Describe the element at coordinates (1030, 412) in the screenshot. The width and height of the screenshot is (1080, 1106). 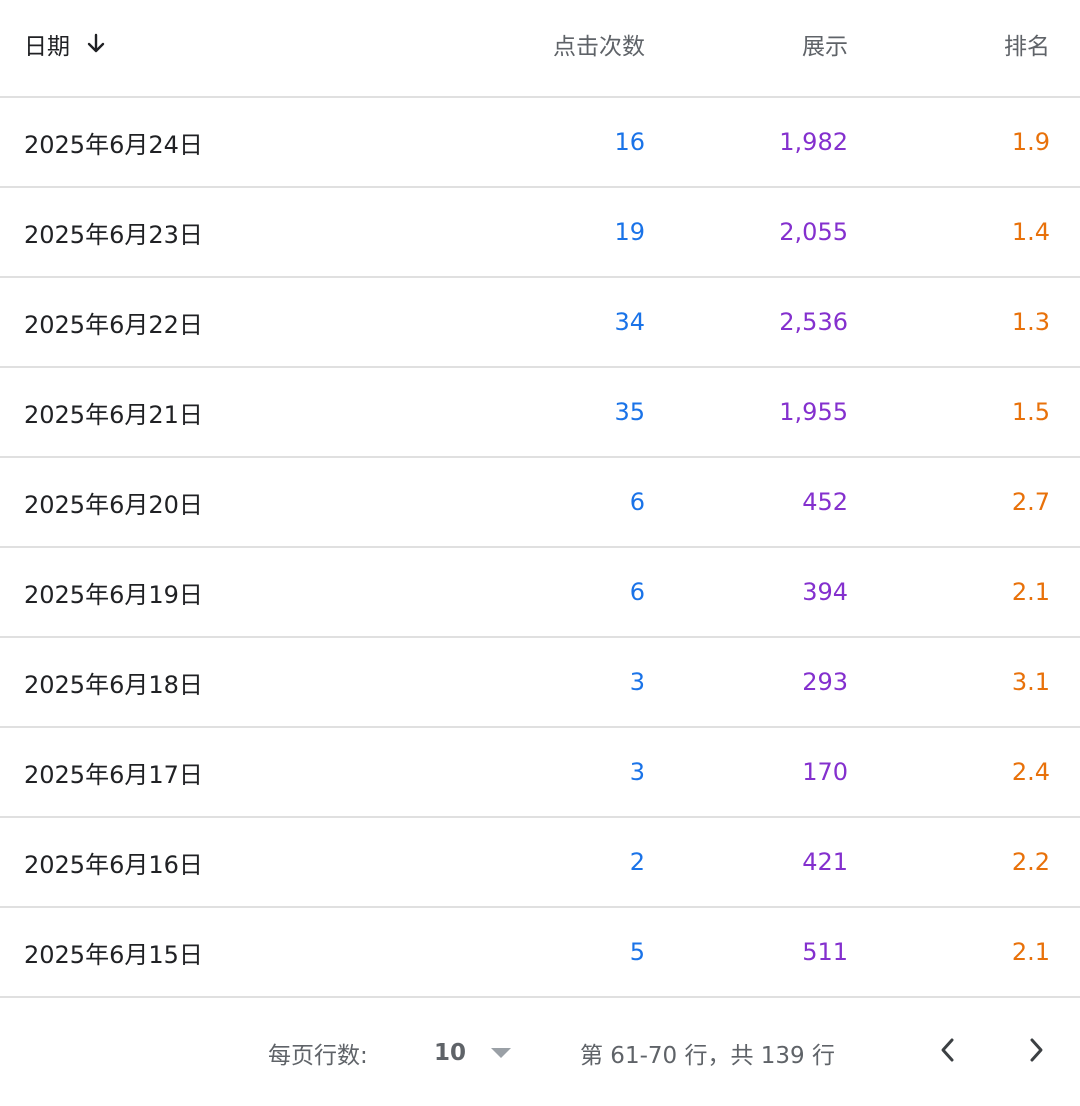
I see `cell-position: 1.5` at that location.